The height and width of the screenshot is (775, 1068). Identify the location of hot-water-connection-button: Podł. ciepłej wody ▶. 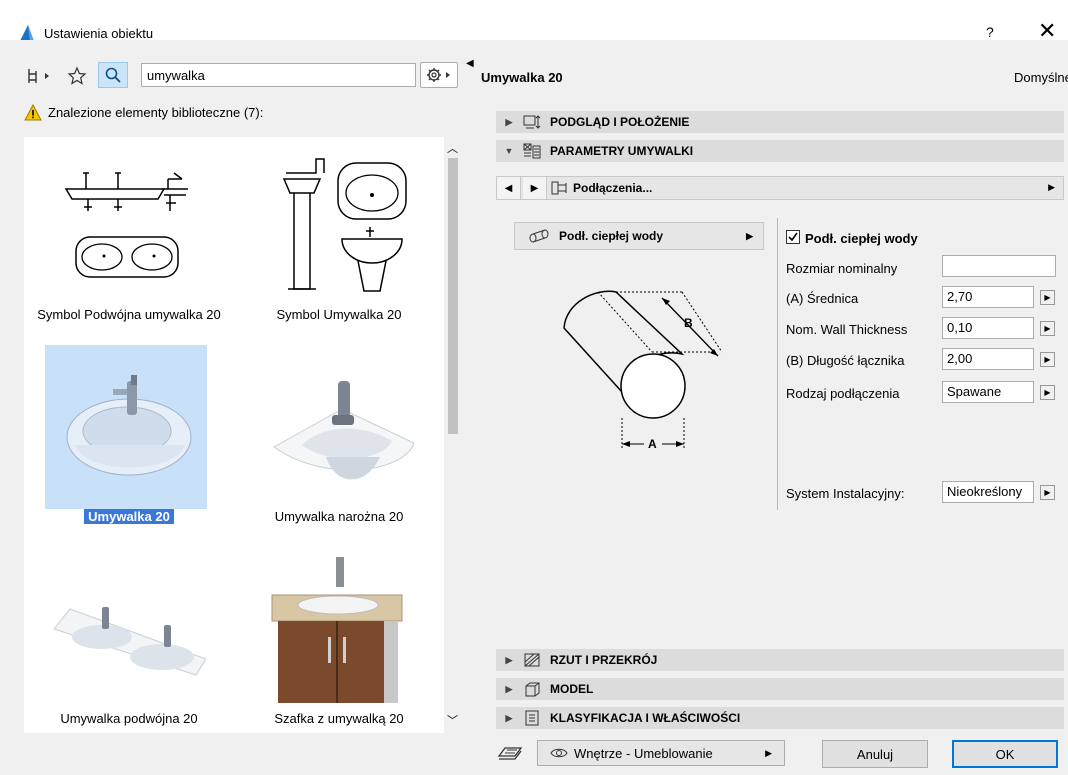
(639, 236).